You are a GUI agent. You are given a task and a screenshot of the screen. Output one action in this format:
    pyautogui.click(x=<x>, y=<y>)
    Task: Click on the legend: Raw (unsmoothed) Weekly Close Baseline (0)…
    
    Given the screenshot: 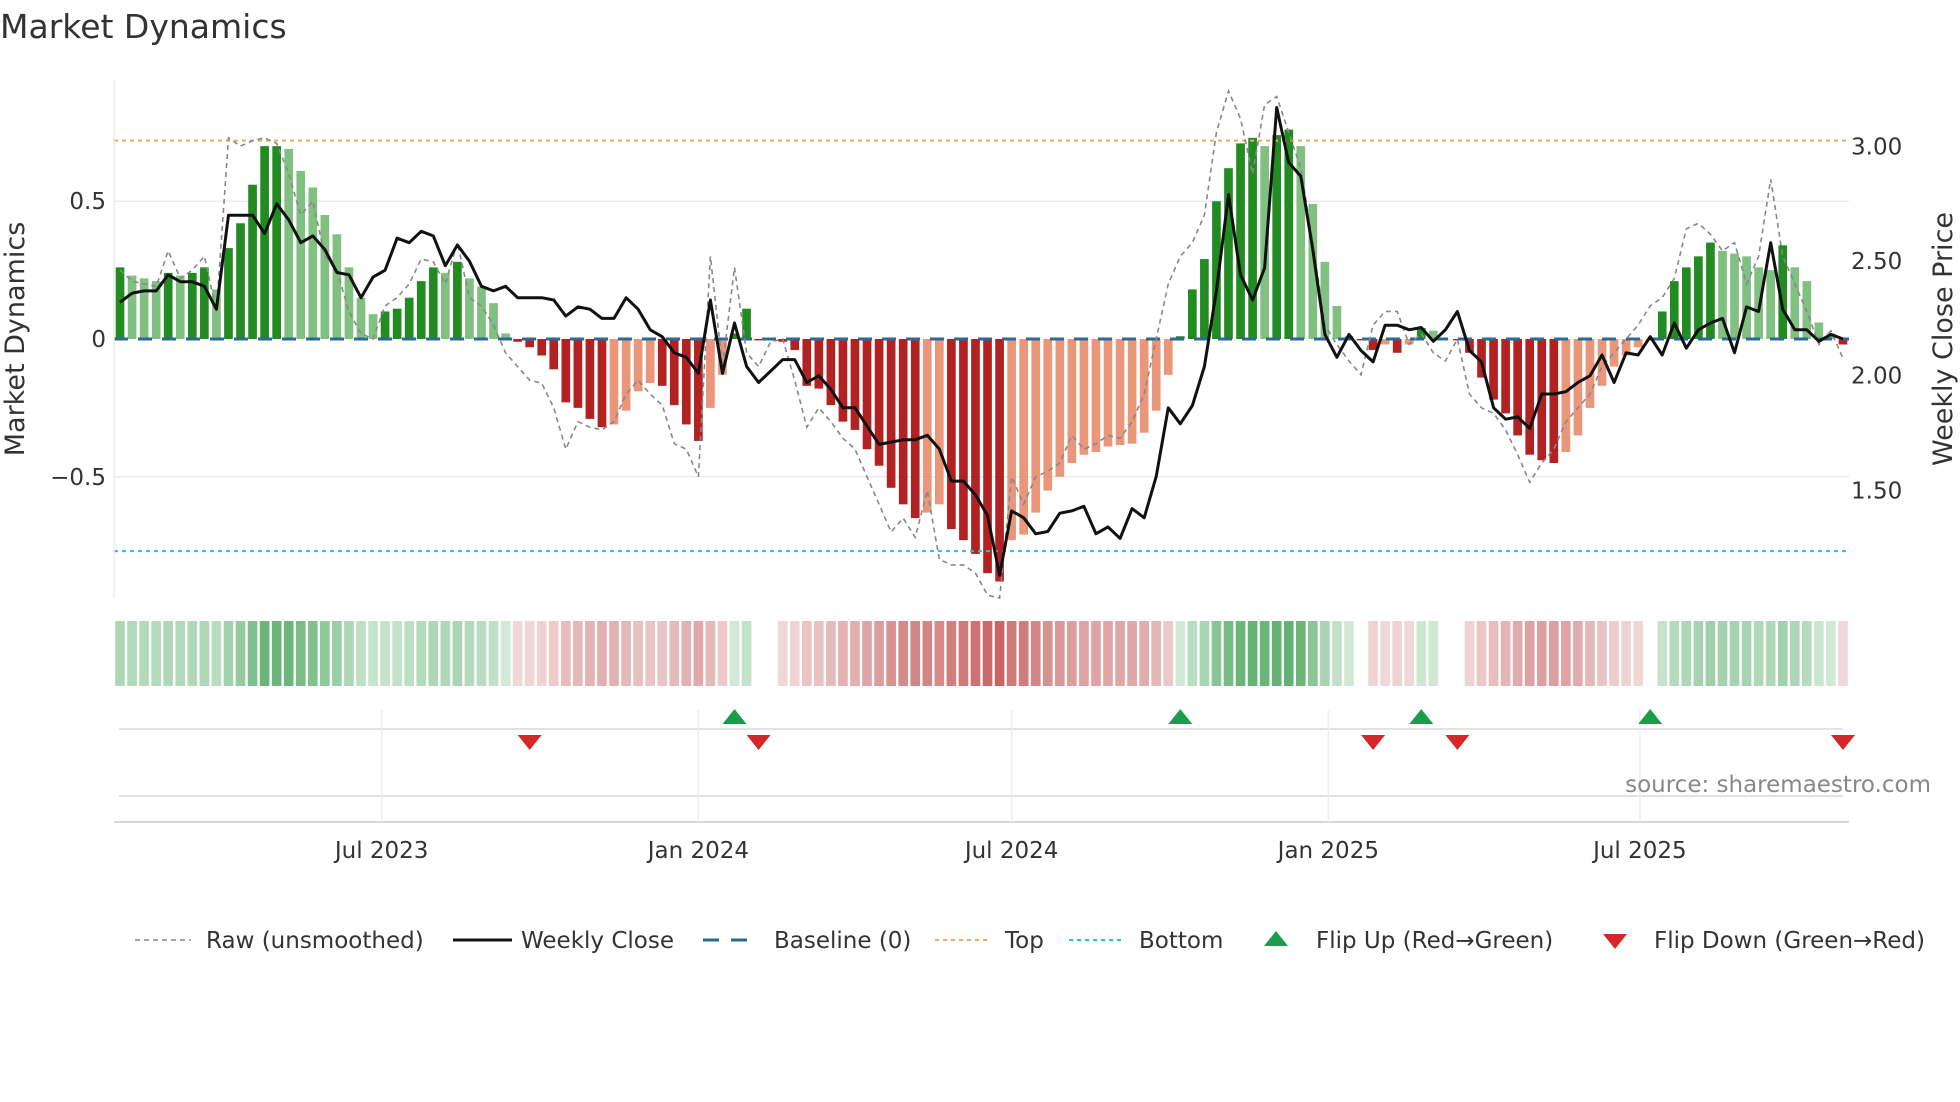 What is the action you would take?
    pyautogui.click(x=1030, y=941)
    